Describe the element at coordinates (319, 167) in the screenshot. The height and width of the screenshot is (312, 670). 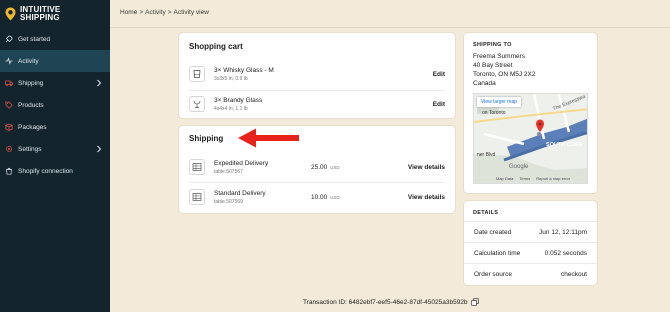
I see `price-amount: 25.00` at that location.